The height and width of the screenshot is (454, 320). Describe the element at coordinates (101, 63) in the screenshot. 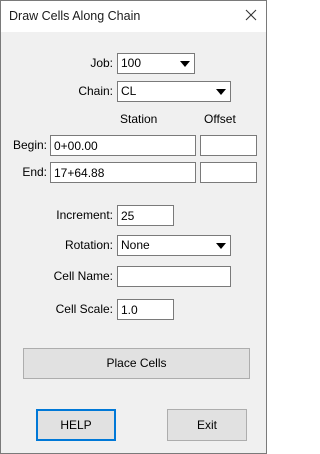

I see `job-label: Job:` at that location.